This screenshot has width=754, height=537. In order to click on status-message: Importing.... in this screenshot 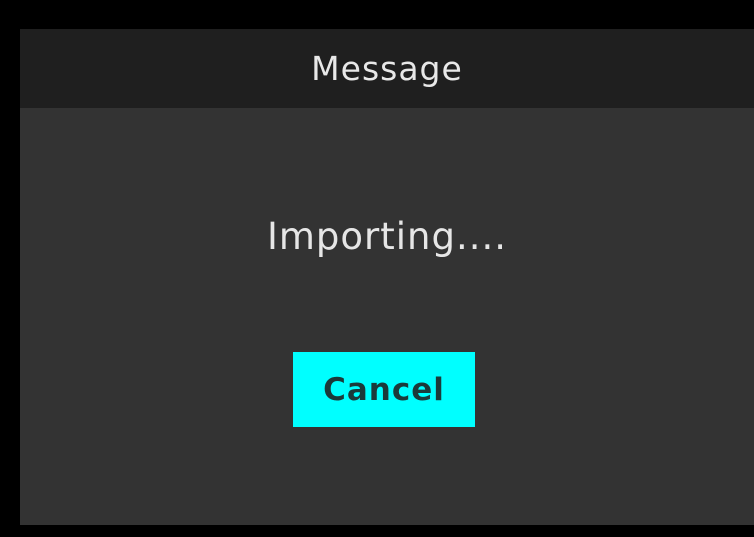, I will do `click(387, 236)`.